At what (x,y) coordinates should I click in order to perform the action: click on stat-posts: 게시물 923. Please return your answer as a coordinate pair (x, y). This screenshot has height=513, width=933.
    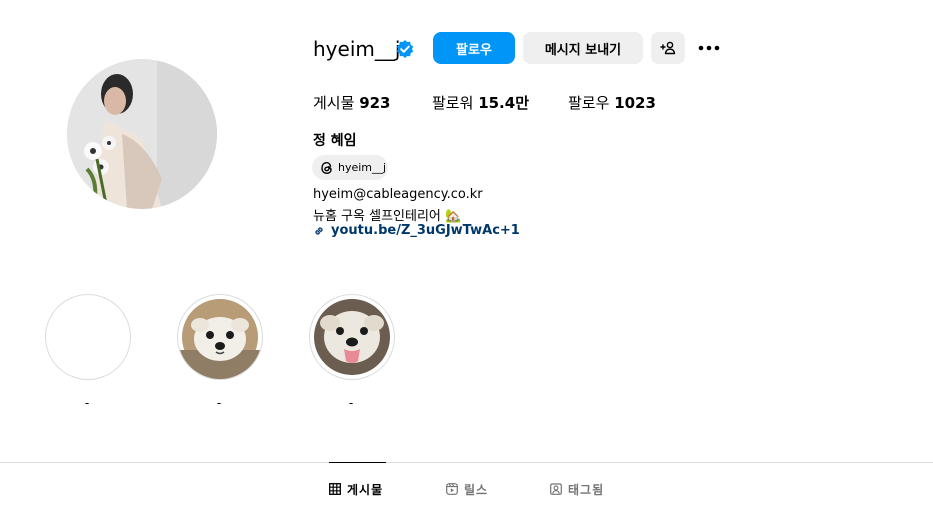
    Looking at the image, I should click on (352, 102).